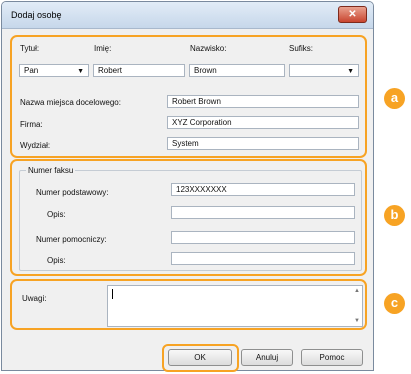 The image size is (411, 374). Describe the element at coordinates (263, 237) in the screenshot. I see `secondary-number-field` at that location.